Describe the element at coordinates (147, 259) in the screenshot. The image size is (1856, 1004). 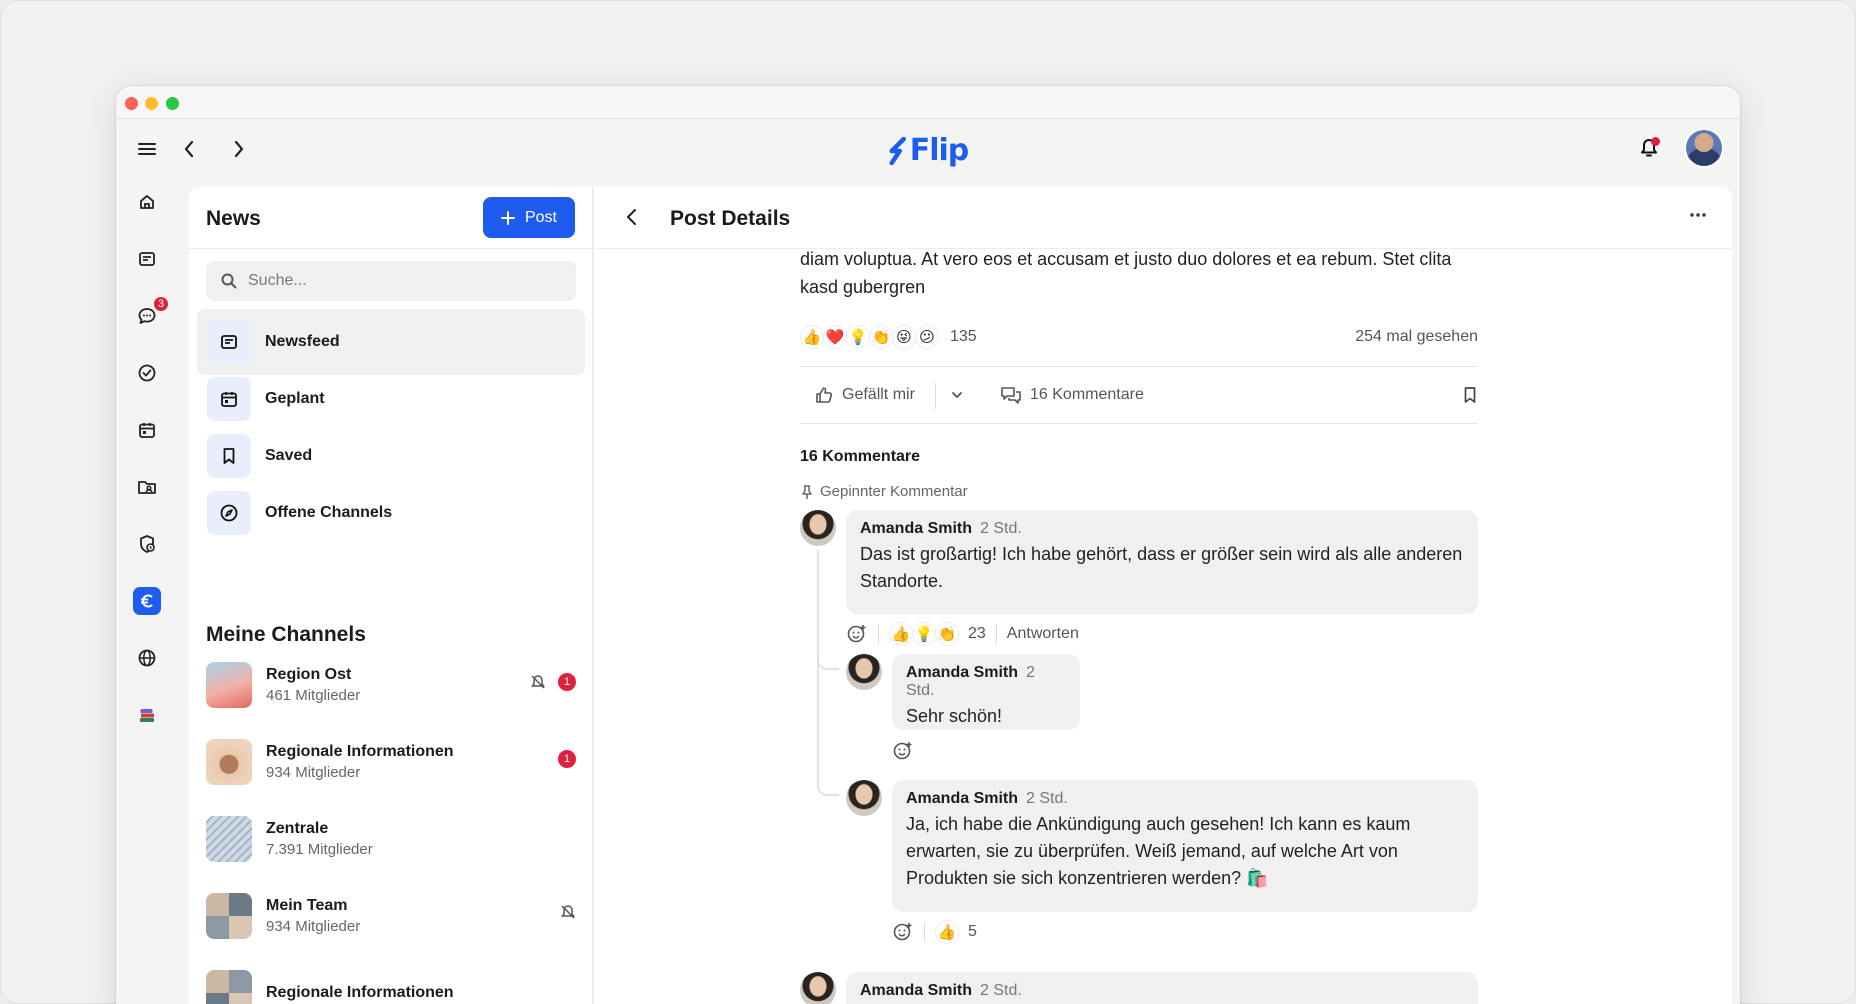
I see `news-icon` at that location.